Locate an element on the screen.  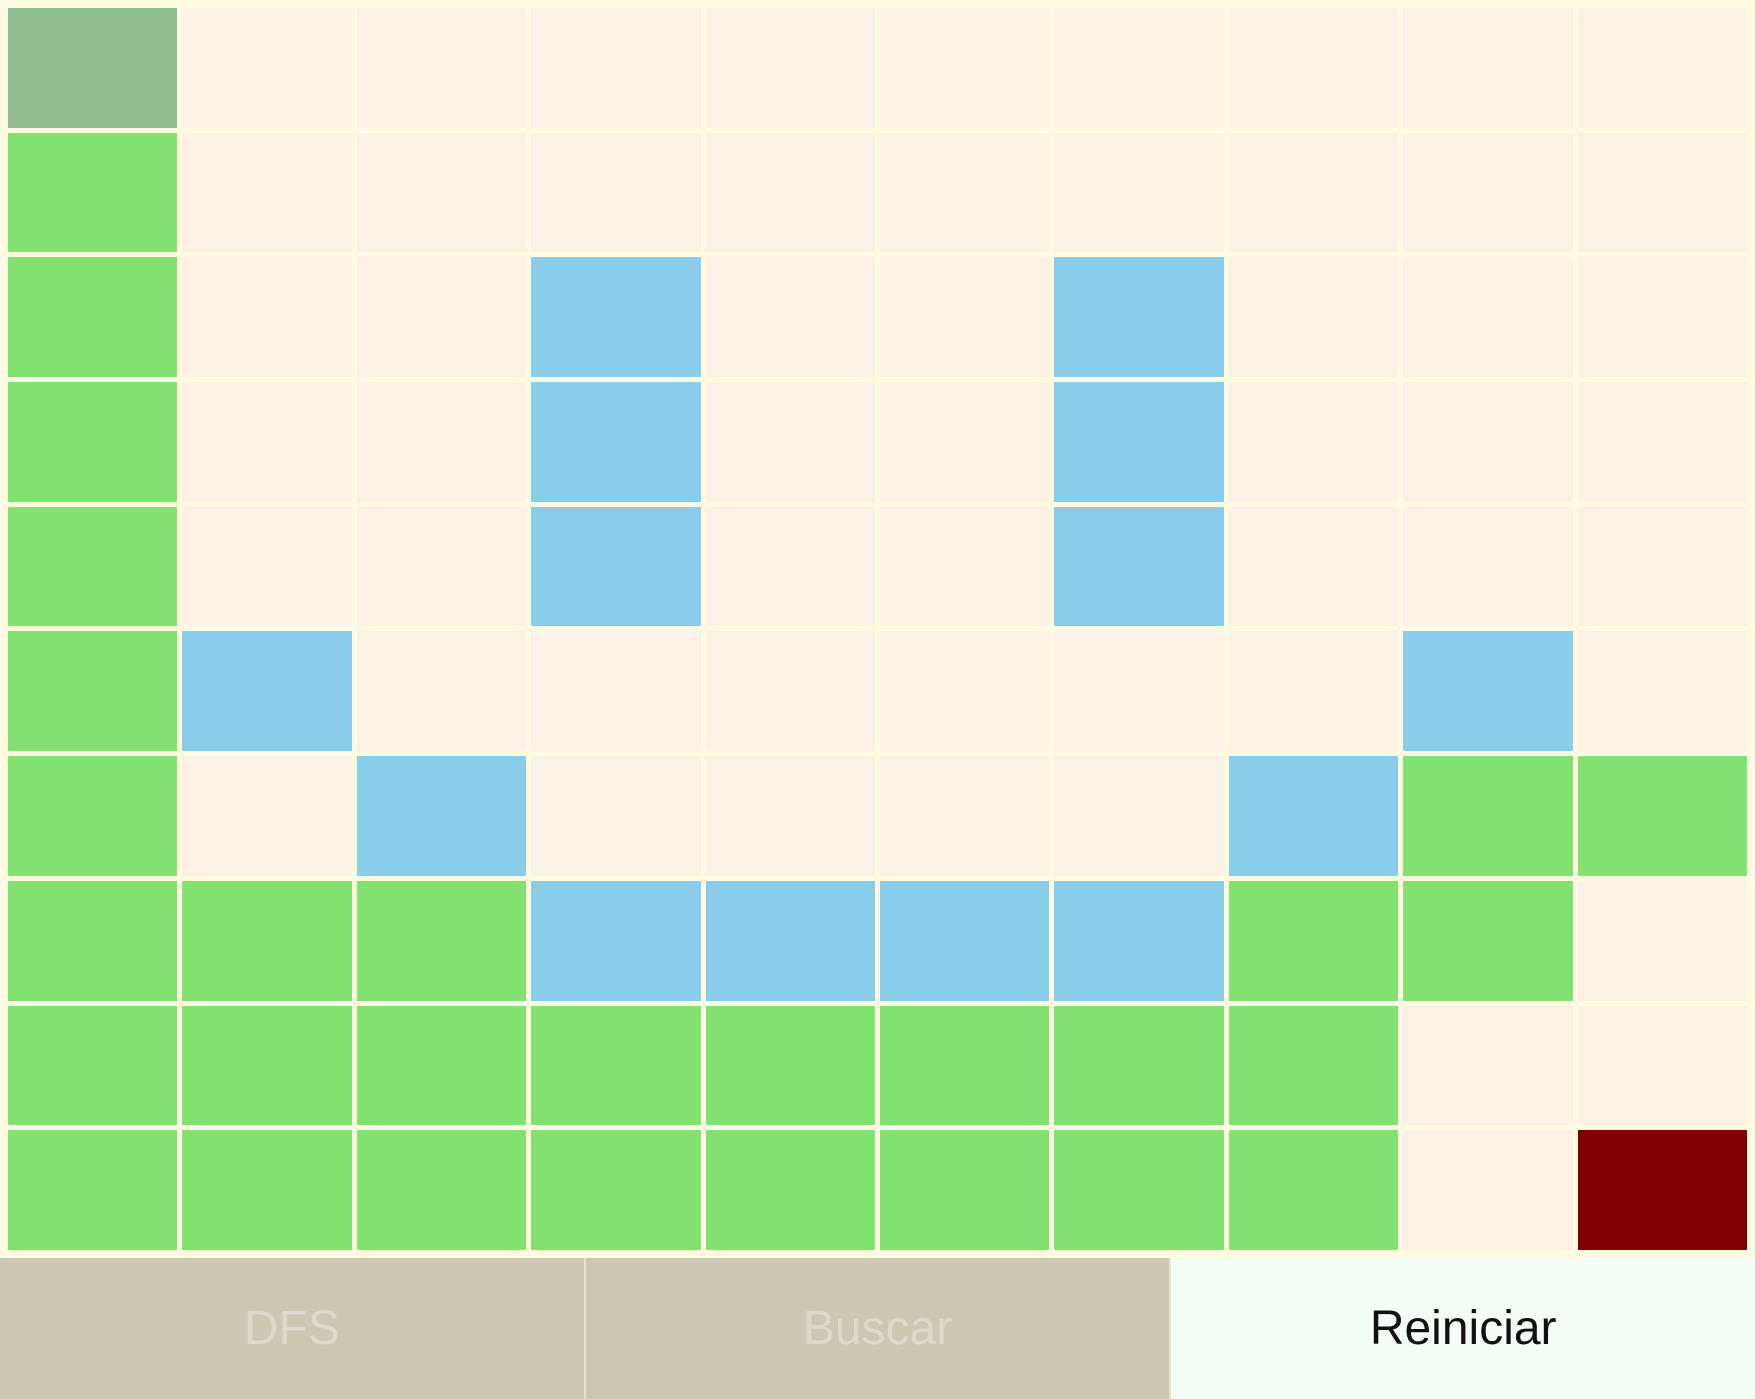
dfs-button: DFS is located at coordinates (293, 1328).